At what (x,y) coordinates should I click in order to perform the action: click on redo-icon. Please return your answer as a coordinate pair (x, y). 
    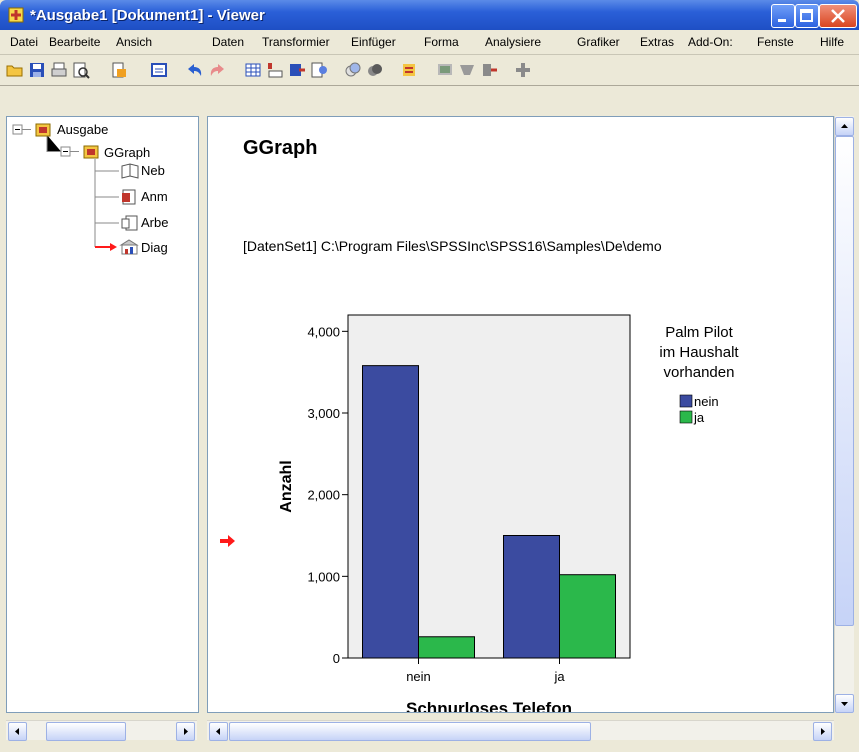
    Looking at the image, I should click on (217, 70).